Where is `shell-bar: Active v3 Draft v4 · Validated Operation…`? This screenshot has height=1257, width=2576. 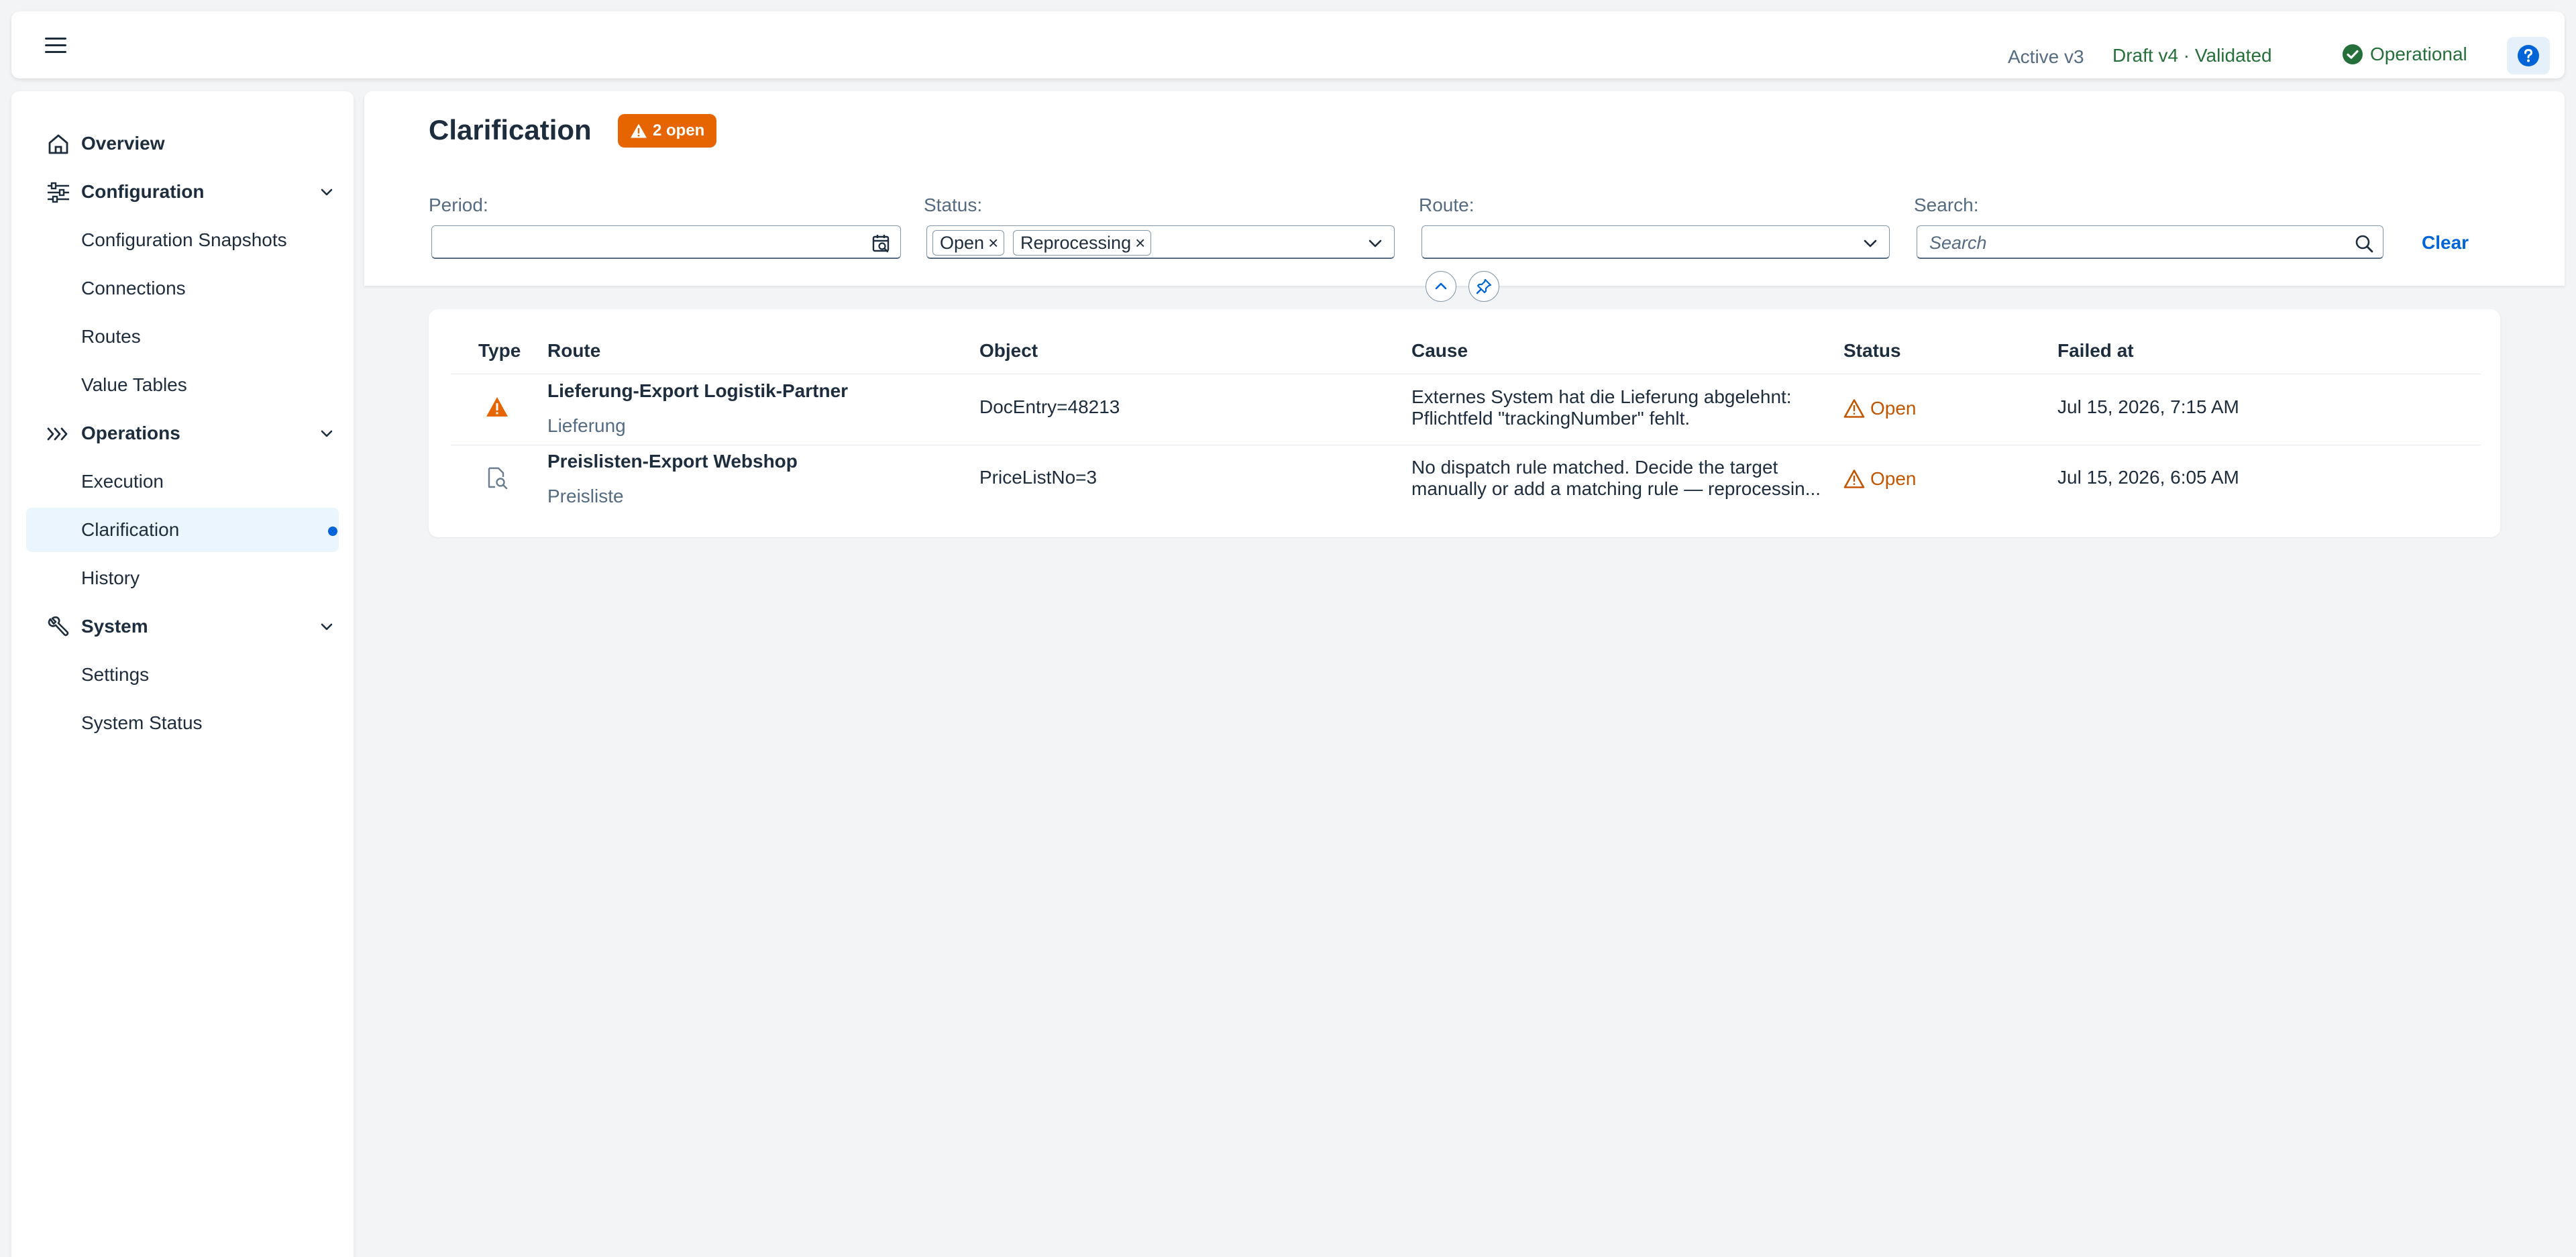 shell-bar: Active v3 Draft v4 · Validated Operation… is located at coordinates (1288, 45).